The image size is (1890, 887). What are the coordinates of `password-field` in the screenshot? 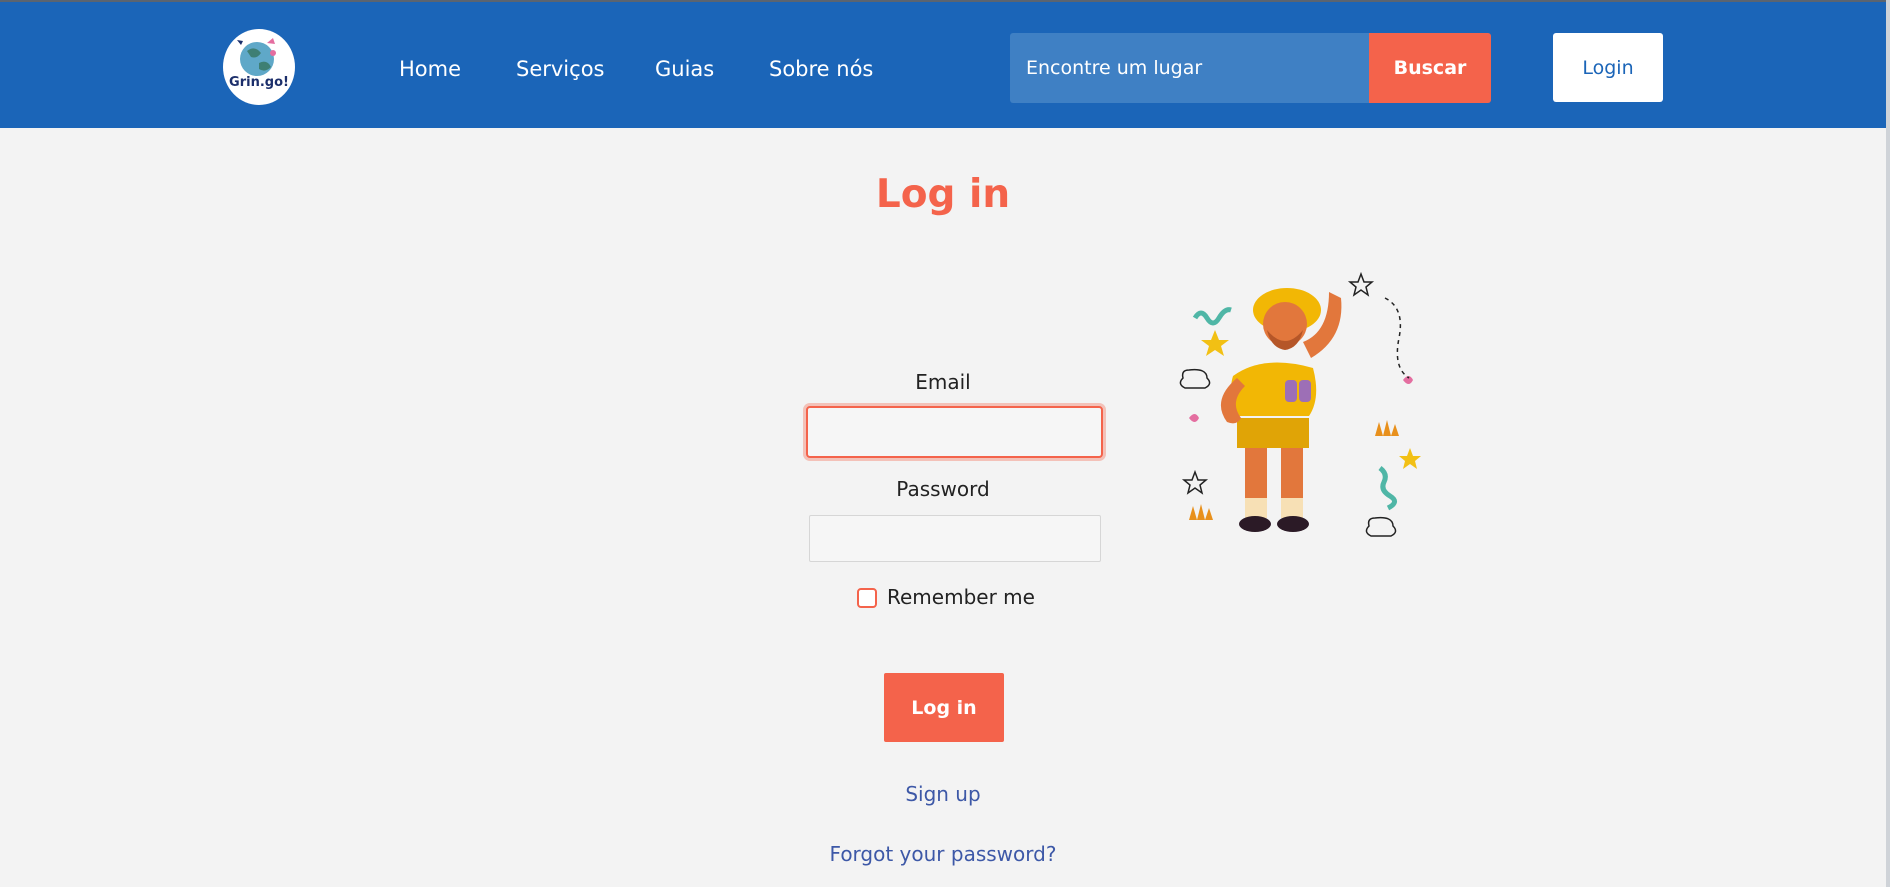 It's located at (955, 538).